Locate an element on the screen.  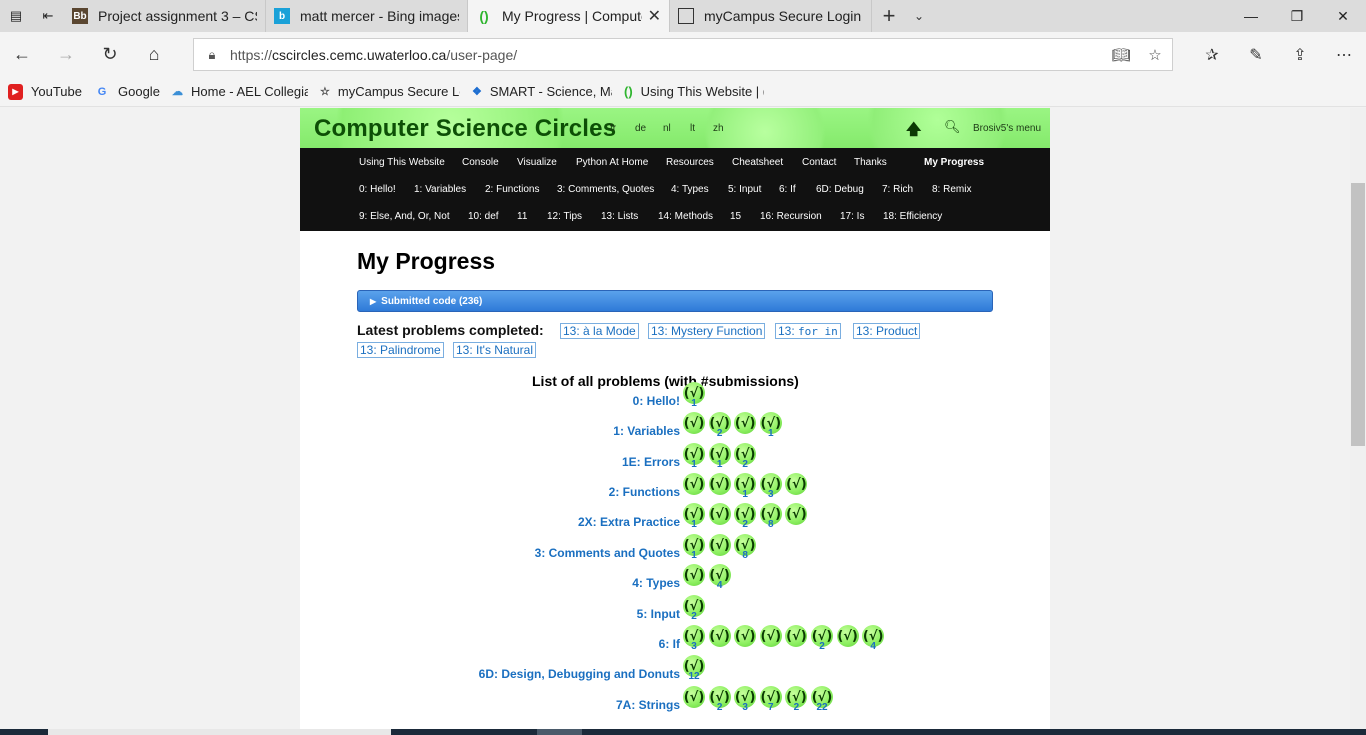
latest-problem-link: 13: Palindrome is located at coordinates (400, 350).